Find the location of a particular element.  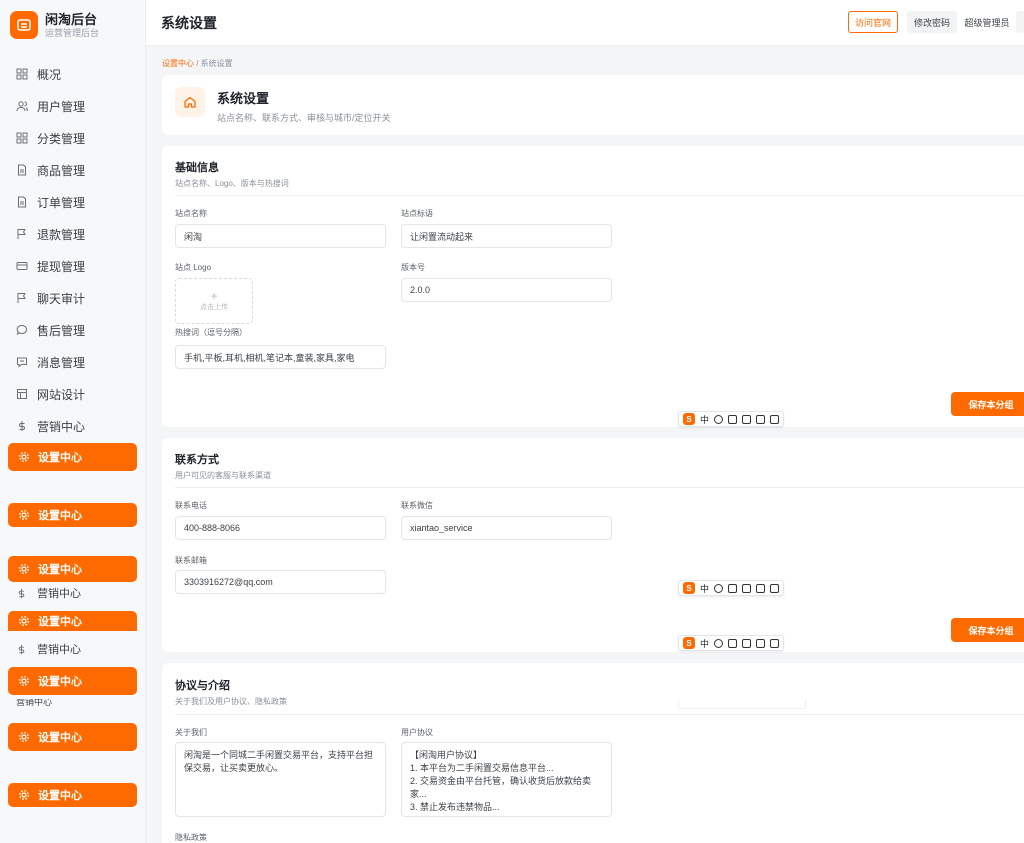

sidebar-item-label: 订单管理 is located at coordinates (61, 202).